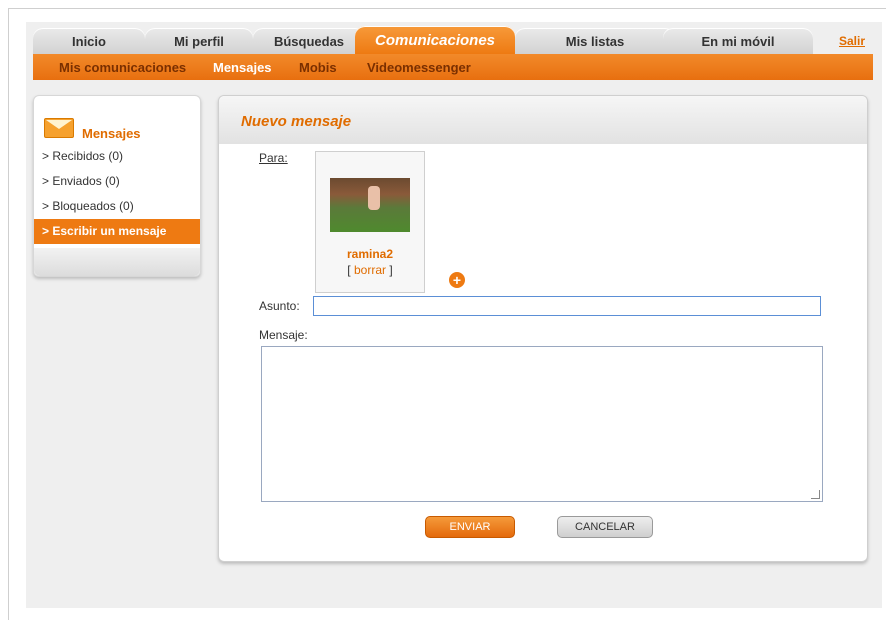 This screenshot has height=620, width=886. What do you see at coordinates (59, 128) in the screenshot?
I see `envelope-icon` at bounding box center [59, 128].